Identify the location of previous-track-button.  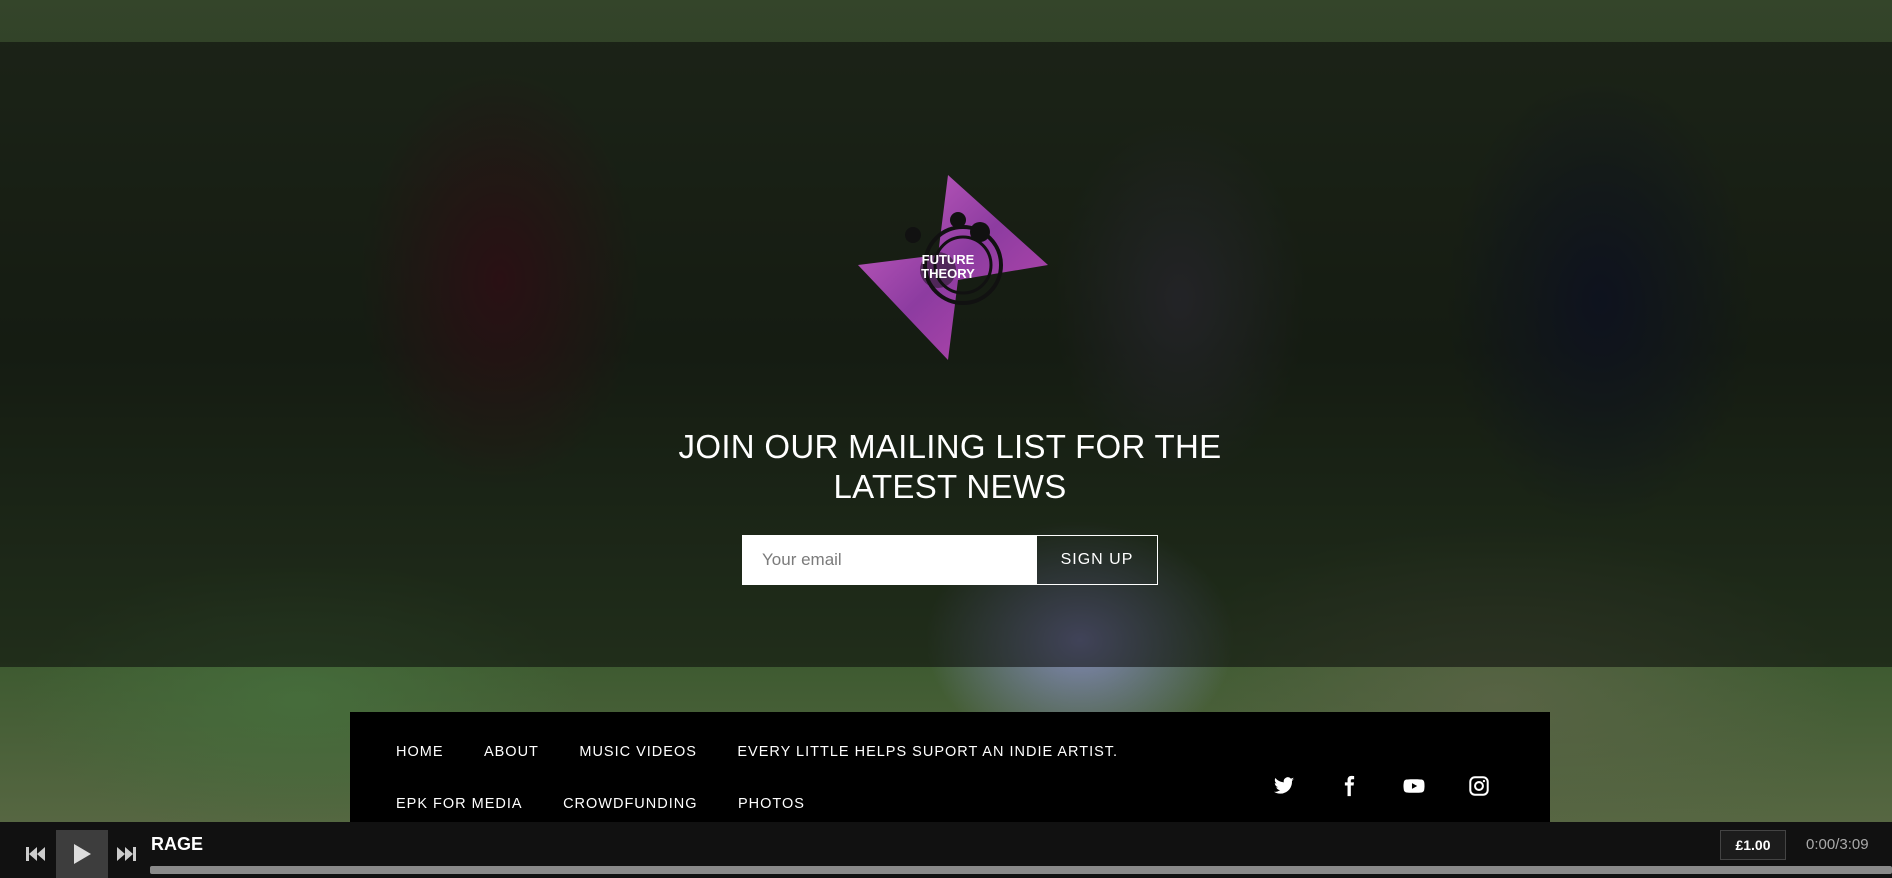
(36, 854).